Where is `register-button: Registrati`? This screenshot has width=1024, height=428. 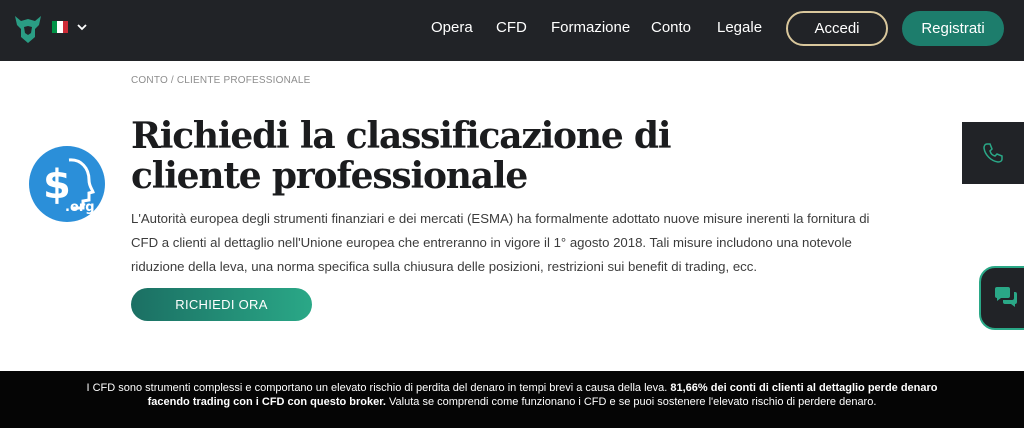
register-button: Registrati is located at coordinates (953, 28).